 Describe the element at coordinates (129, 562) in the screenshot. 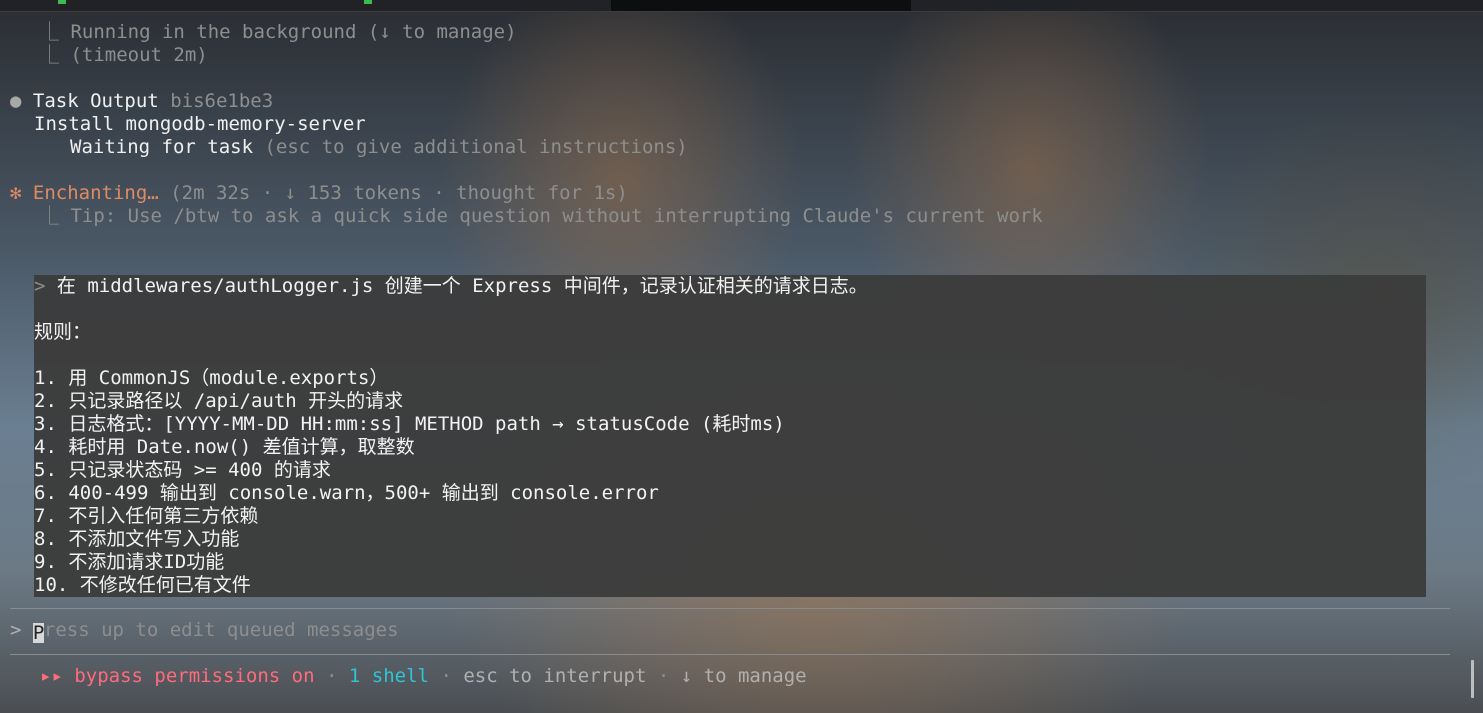

I see `queued-rule: 9. 不添加请求ID功能` at that location.